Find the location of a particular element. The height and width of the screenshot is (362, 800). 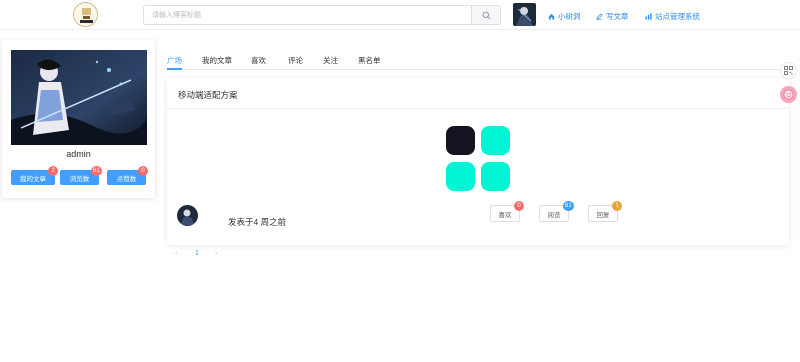

search-box is located at coordinates (322, 15).